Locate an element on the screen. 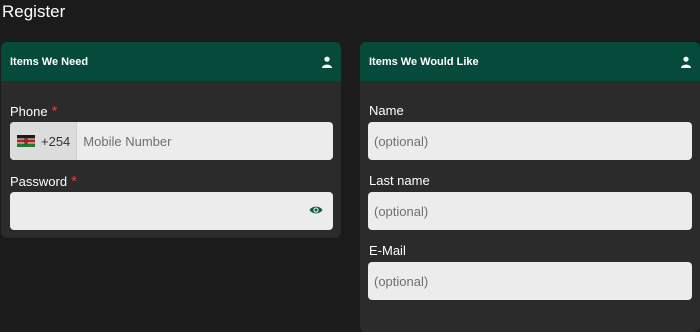  last-name-label: Last name is located at coordinates (399, 180).